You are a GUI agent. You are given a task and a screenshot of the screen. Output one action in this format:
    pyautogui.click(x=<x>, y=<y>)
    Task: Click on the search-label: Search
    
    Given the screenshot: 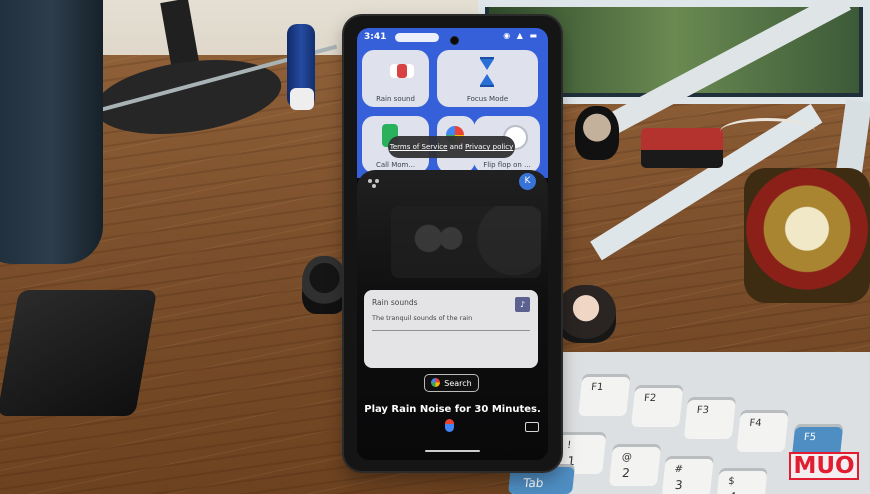 What is the action you would take?
    pyautogui.click(x=458, y=383)
    